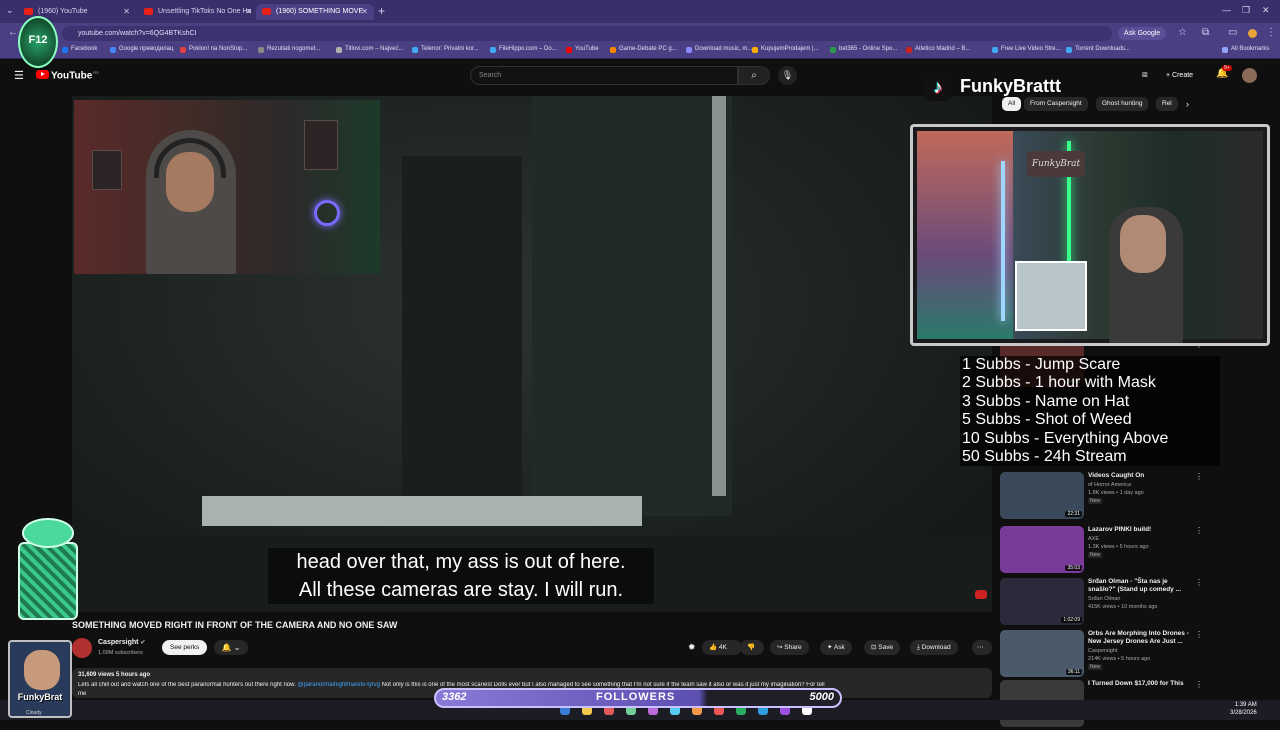  Describe the element at coordinates (320, 11) in the screenshot. I see `tab-label: (1960) SOMETHING MOVE` at that location.